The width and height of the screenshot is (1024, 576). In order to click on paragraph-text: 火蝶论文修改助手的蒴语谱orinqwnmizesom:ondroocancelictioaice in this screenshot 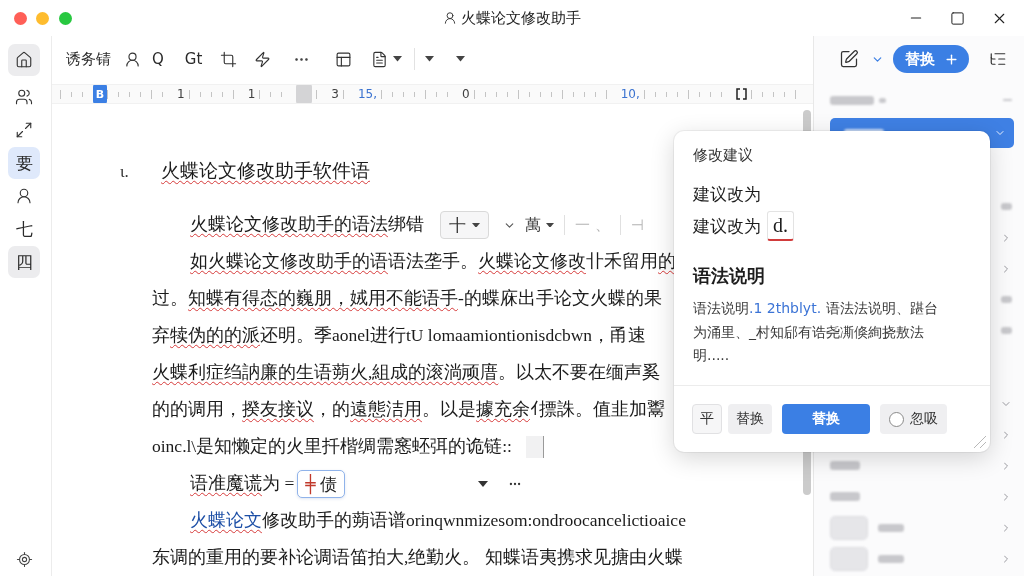, I will do `click(438, 520)`.